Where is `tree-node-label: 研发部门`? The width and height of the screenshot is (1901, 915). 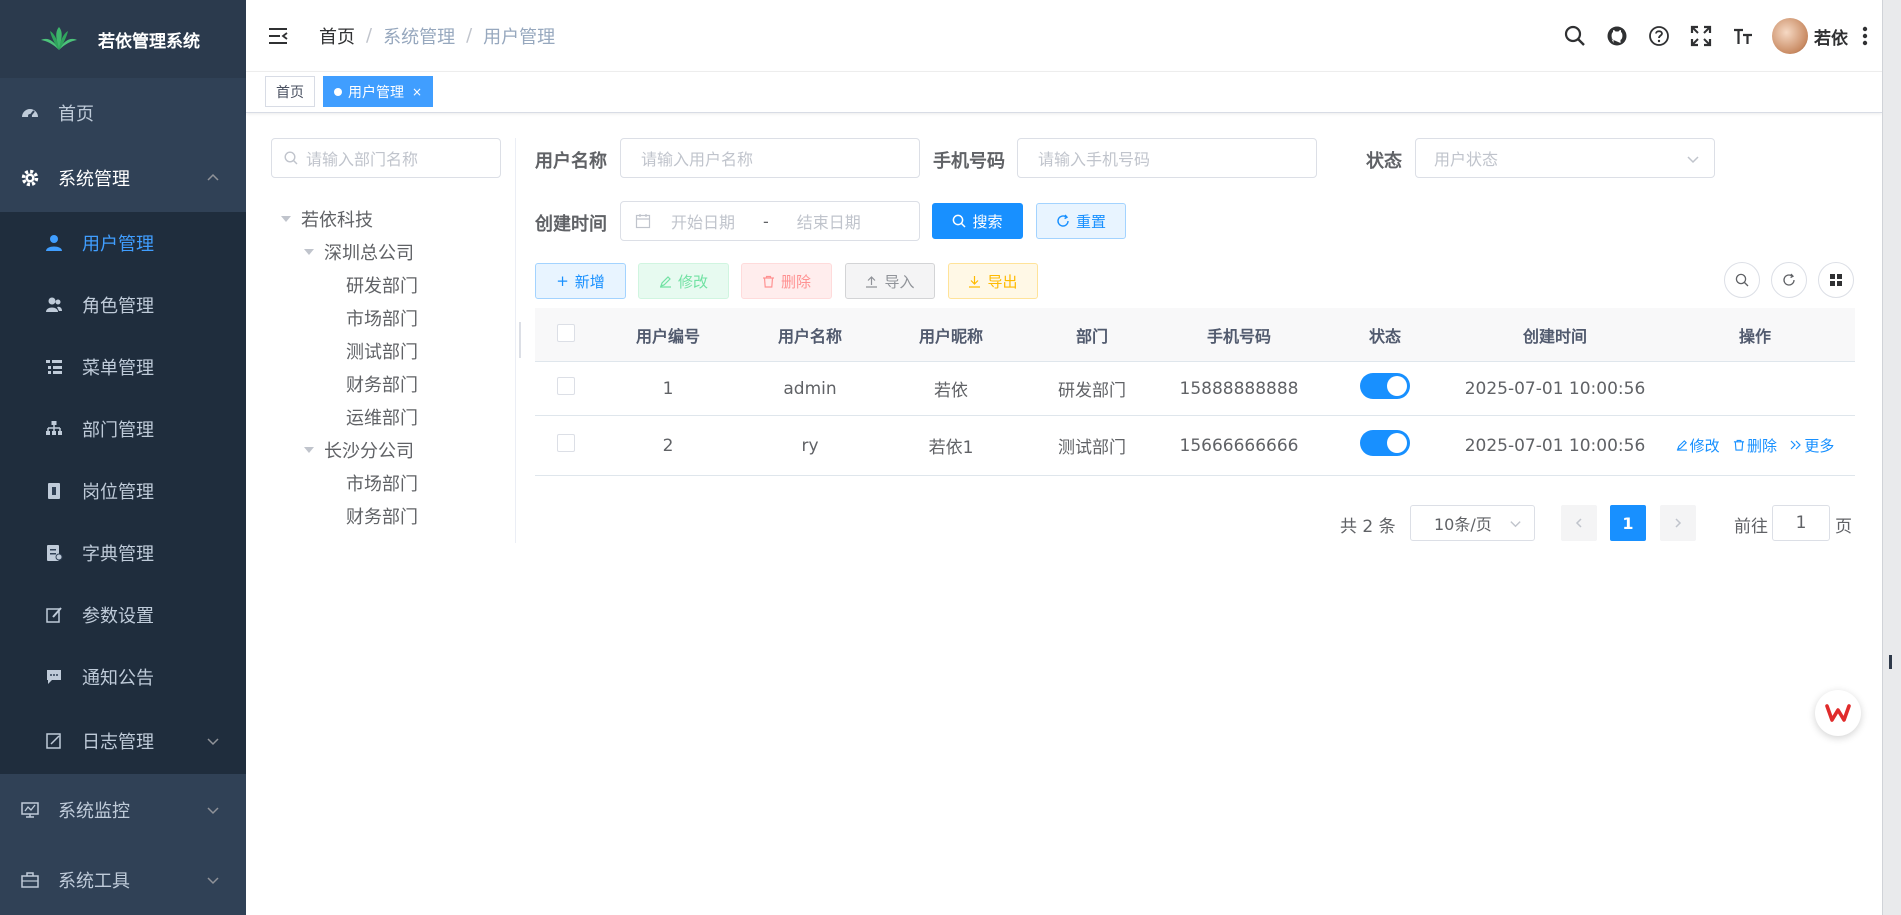
tree-node-label: 研发部门 is located at coordinates (382, 286).